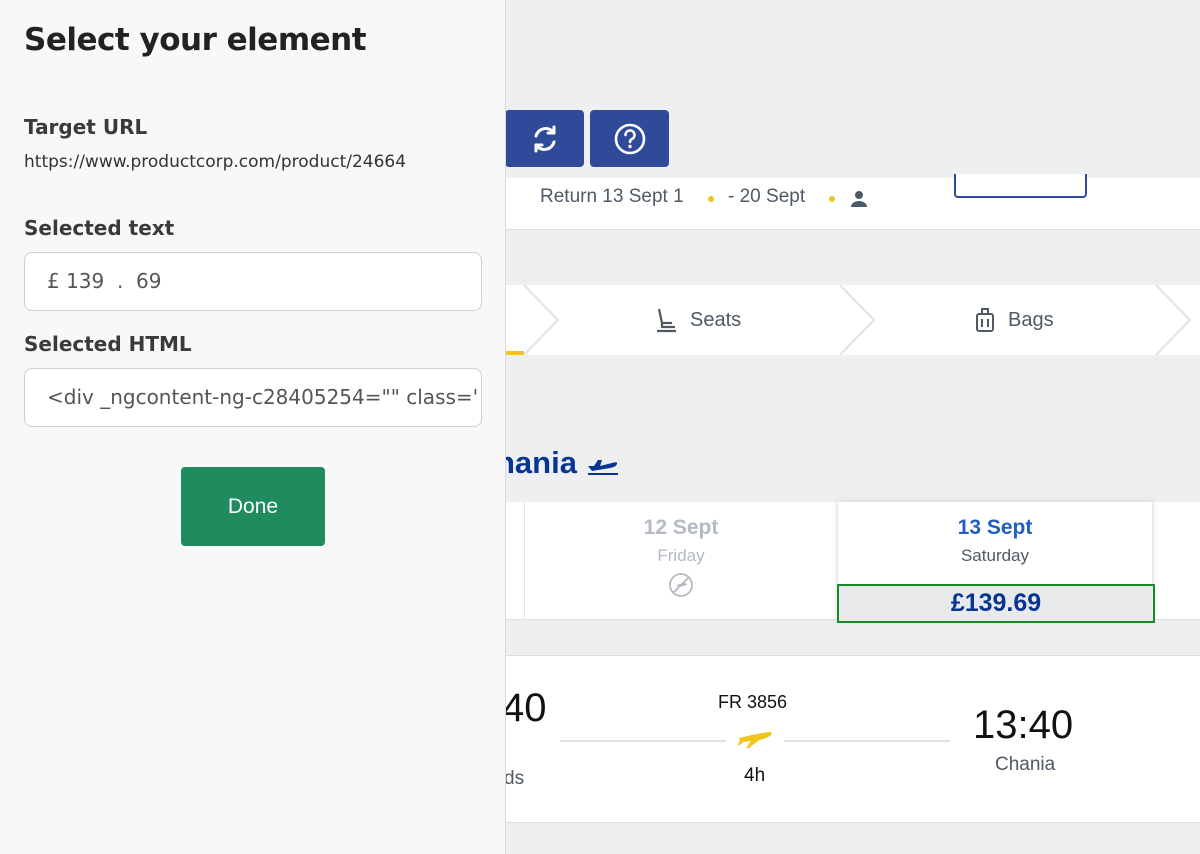  What do you see at coordinates (86, 127) in the screenshot?
I see `target-url-label: Target URL` at bounding box center [86, 127].